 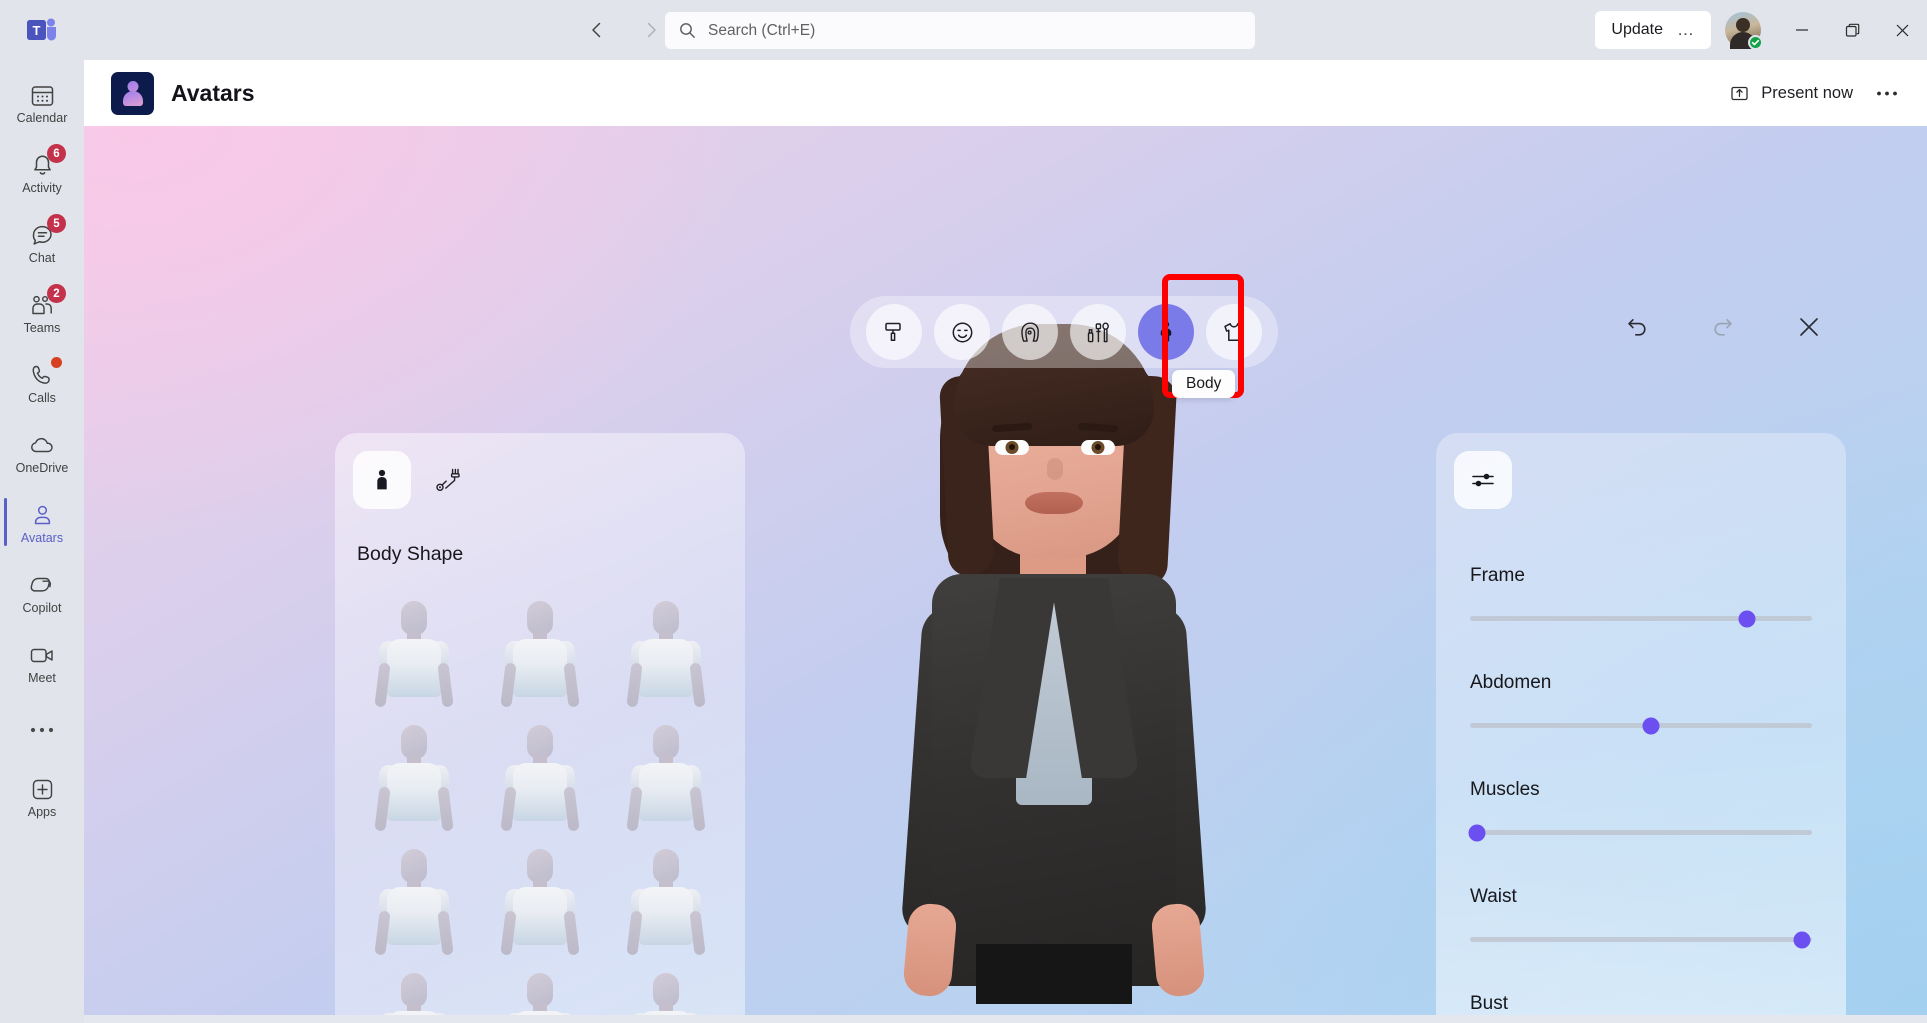 What do you see at coordinates (624, 30) in the screenshot?
I see `navigation-arrows` at bounding box center [624, 30].